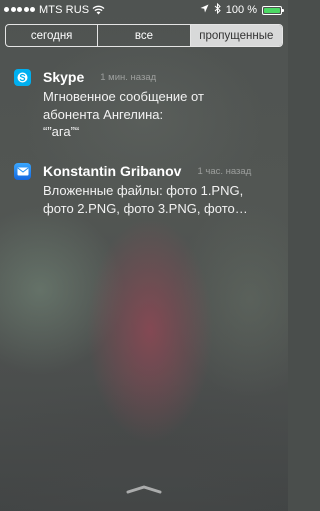  I want to click on message-line: Мгновенное сообщение от, so click(123, 96).